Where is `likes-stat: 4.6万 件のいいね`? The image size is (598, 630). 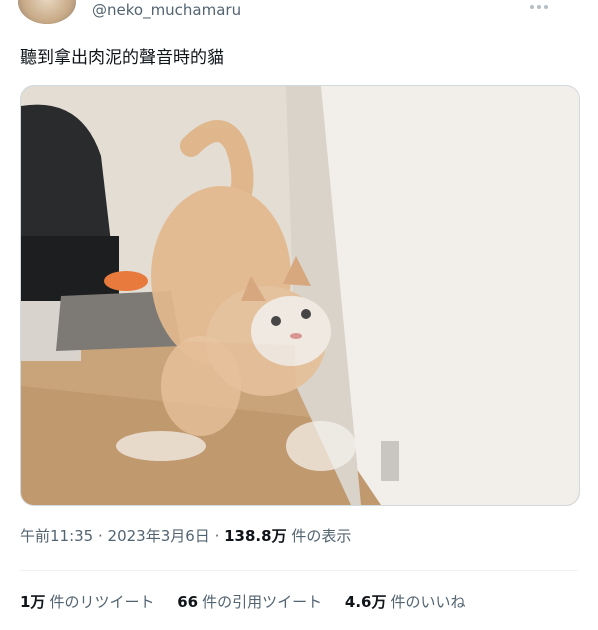
likes-stat: 4.6万 件のいいね is located at coordinates (405, 602).